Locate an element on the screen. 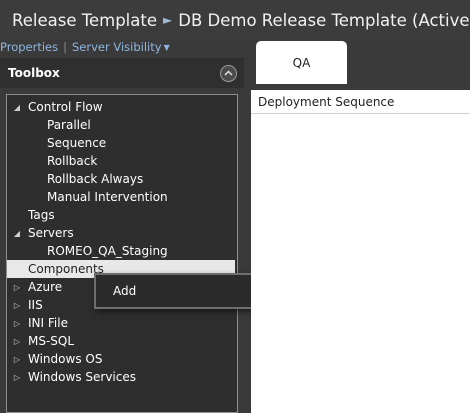  tree-item-manual-intervention: Manual Intervention is located at coordinates (121, 197).